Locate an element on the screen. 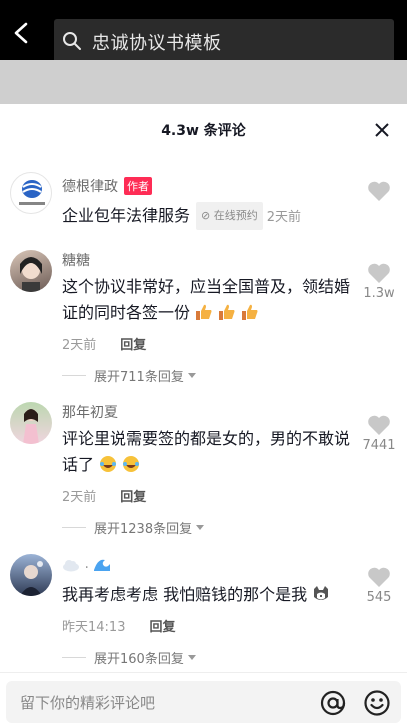  search-query: 忠诚协议书模板 is located at coordinates (157, 43).